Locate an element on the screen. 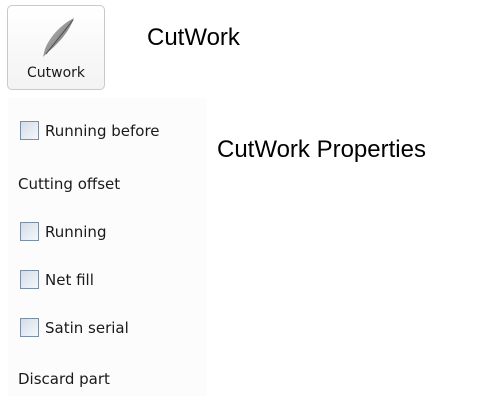  cutwork-button: Cutwork is located at coordinates (56, 47).